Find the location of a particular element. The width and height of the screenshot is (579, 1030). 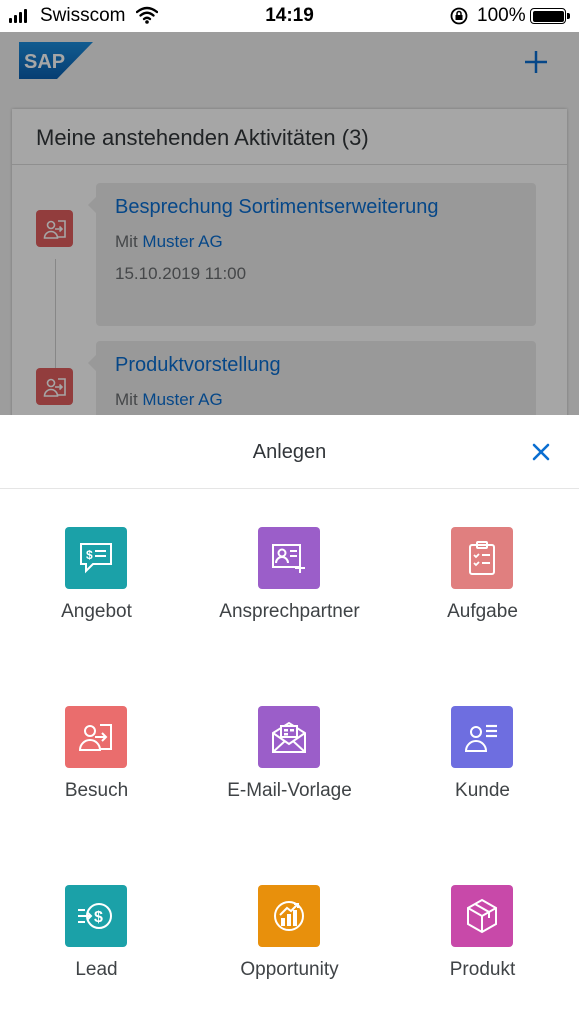

create-lead-button: $ Lead is located at coordinates (96, 950).